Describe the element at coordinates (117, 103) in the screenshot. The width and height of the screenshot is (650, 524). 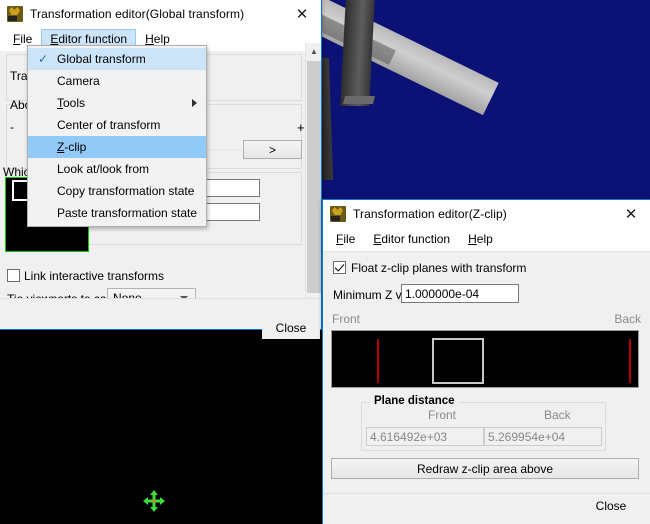
I see `menu-item-tools: Tools` at that location.